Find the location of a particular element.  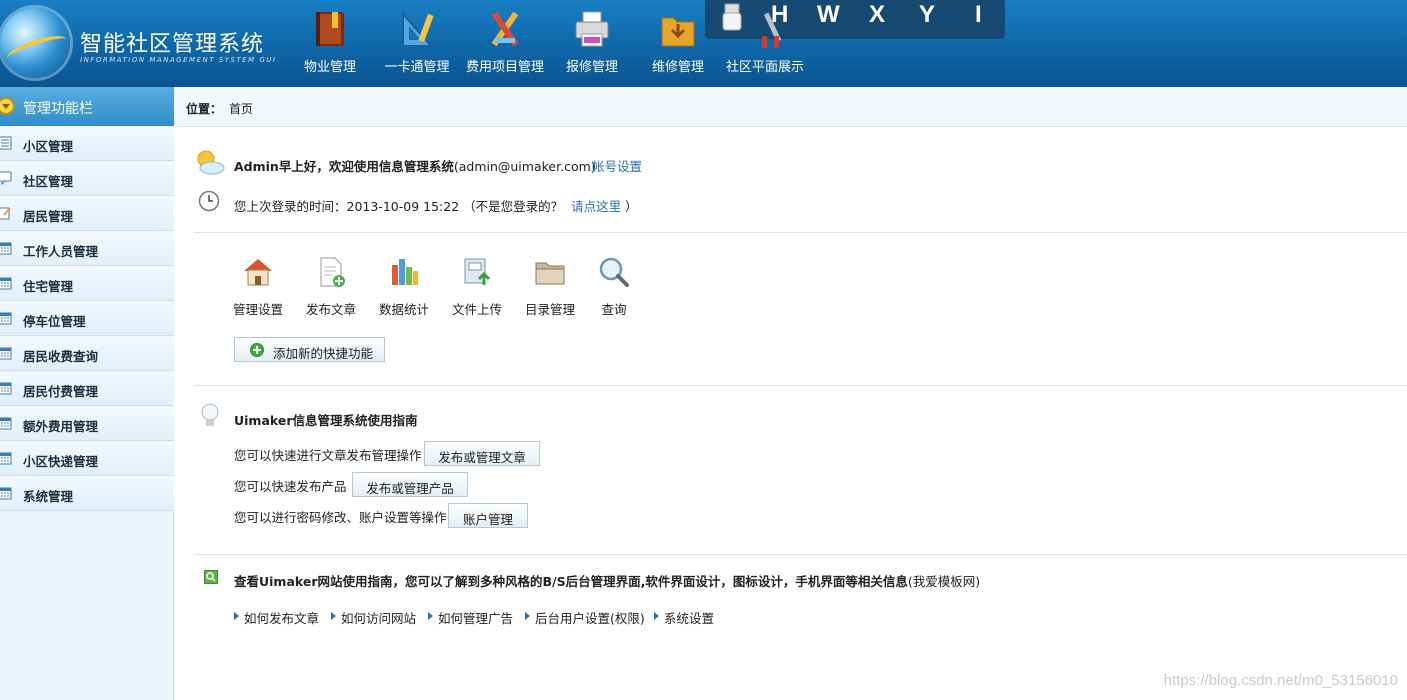

sidebar-item-label: 小区管理 is located at coordinates (48, 146).